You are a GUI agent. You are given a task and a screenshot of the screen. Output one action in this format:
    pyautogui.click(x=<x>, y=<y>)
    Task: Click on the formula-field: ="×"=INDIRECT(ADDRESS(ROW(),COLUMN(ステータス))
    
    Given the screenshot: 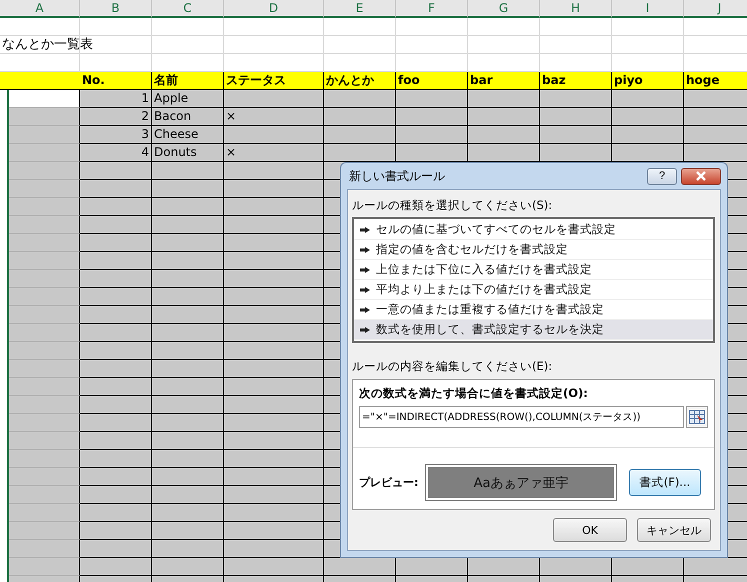 What is the action you would take?
    pyautogui.click(x=521, y=417)
    